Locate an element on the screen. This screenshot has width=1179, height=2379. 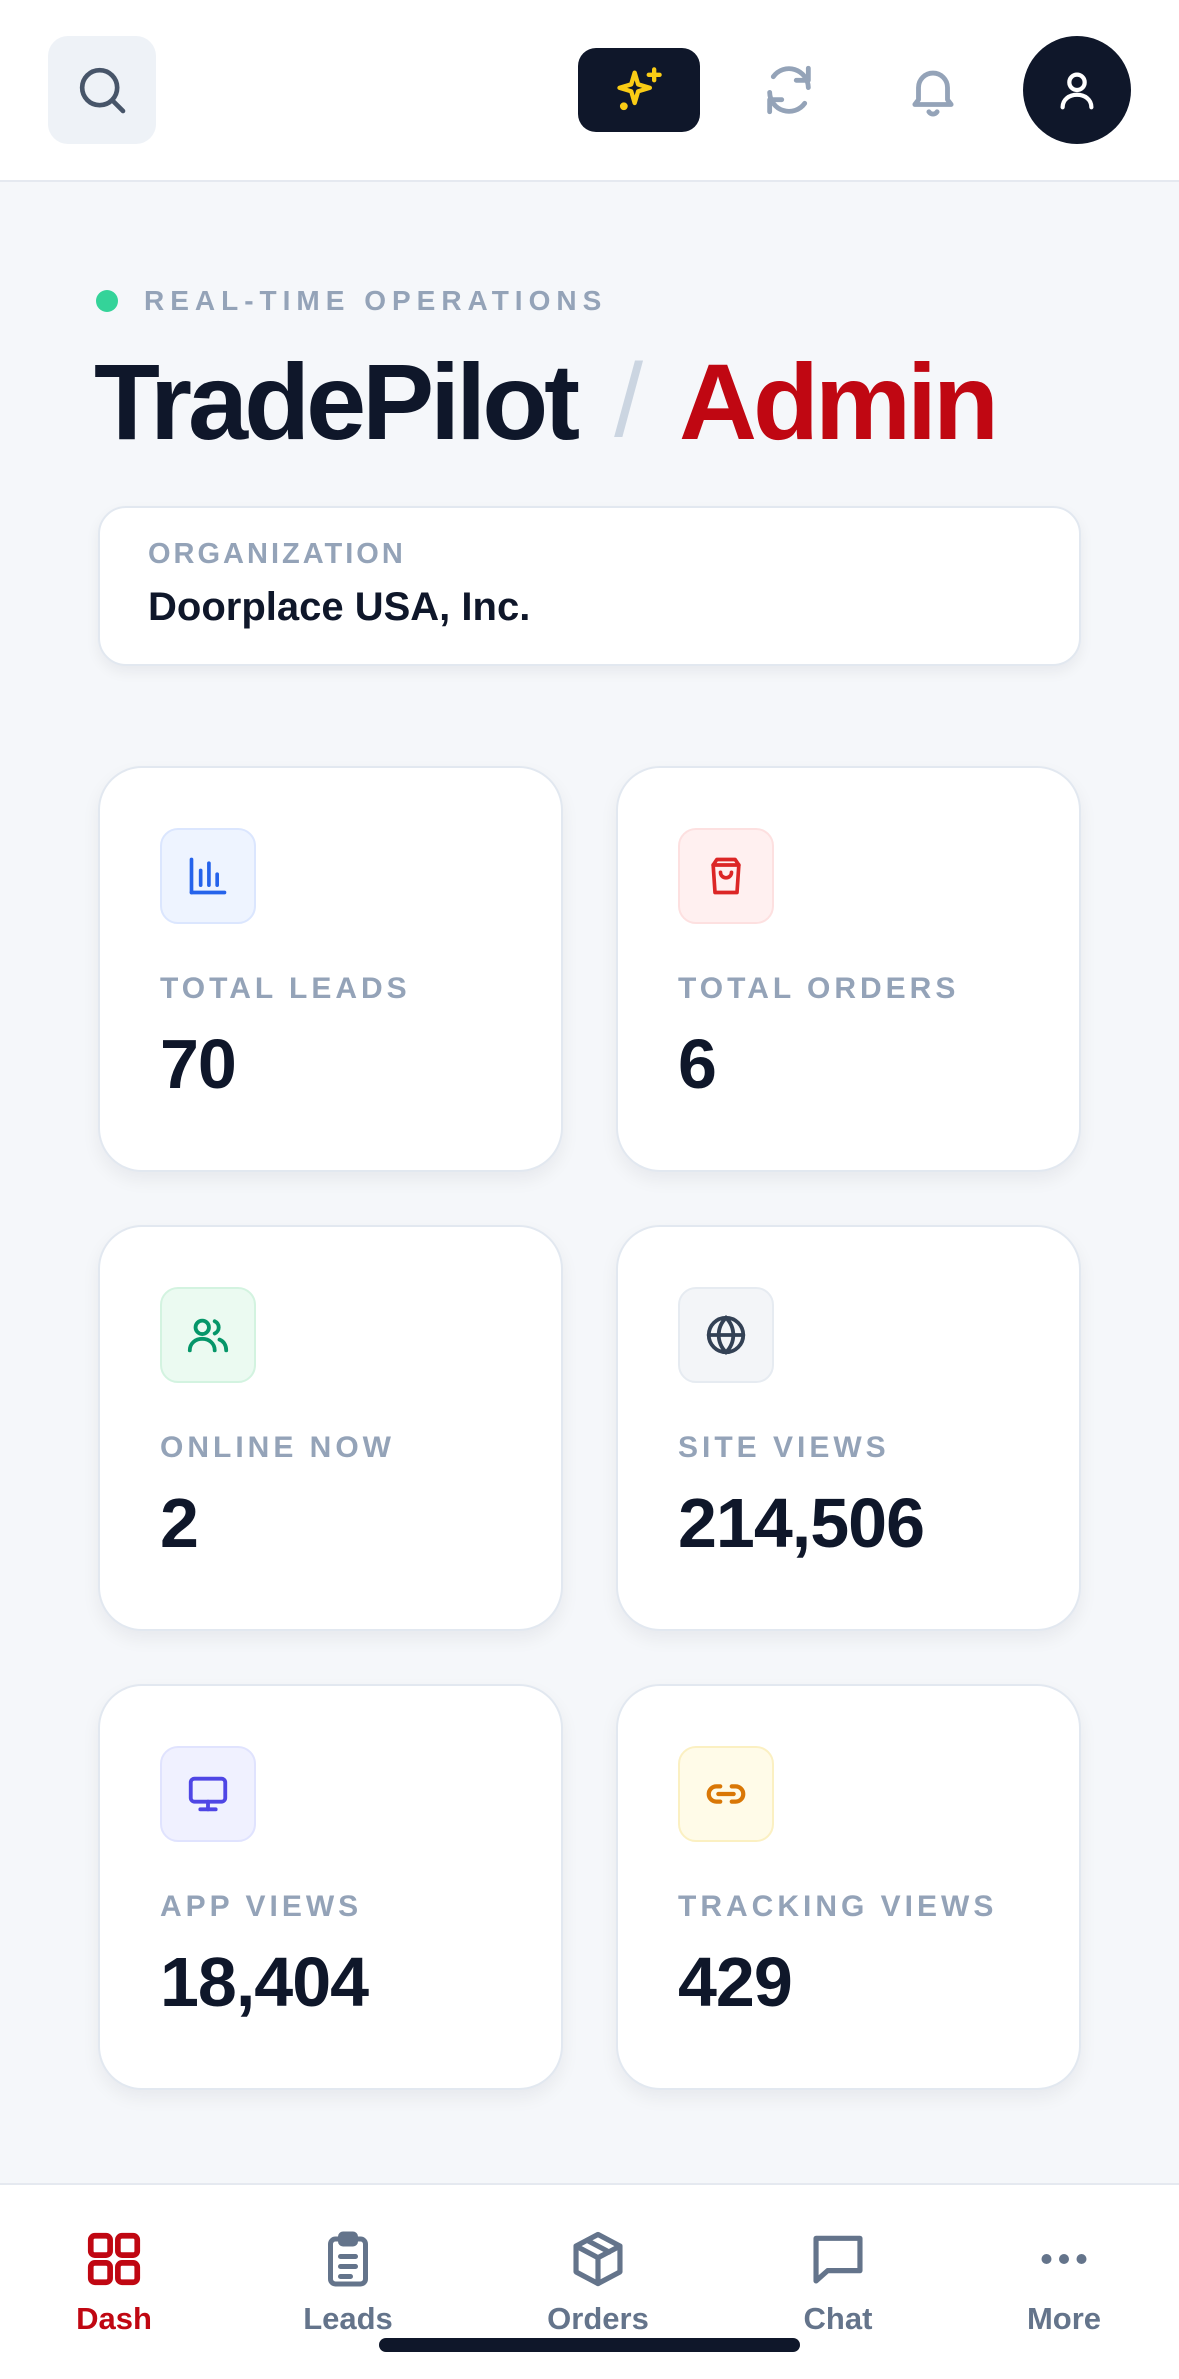
stat-label: ONLINE NOW is located at coordinates (277, 1447).